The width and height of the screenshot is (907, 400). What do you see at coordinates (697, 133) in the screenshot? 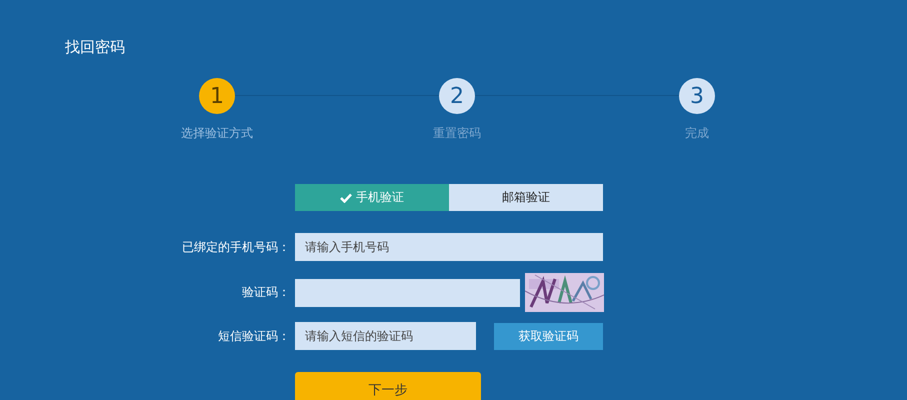
I see `step-label: 完成` at bounding box center [697, 133].